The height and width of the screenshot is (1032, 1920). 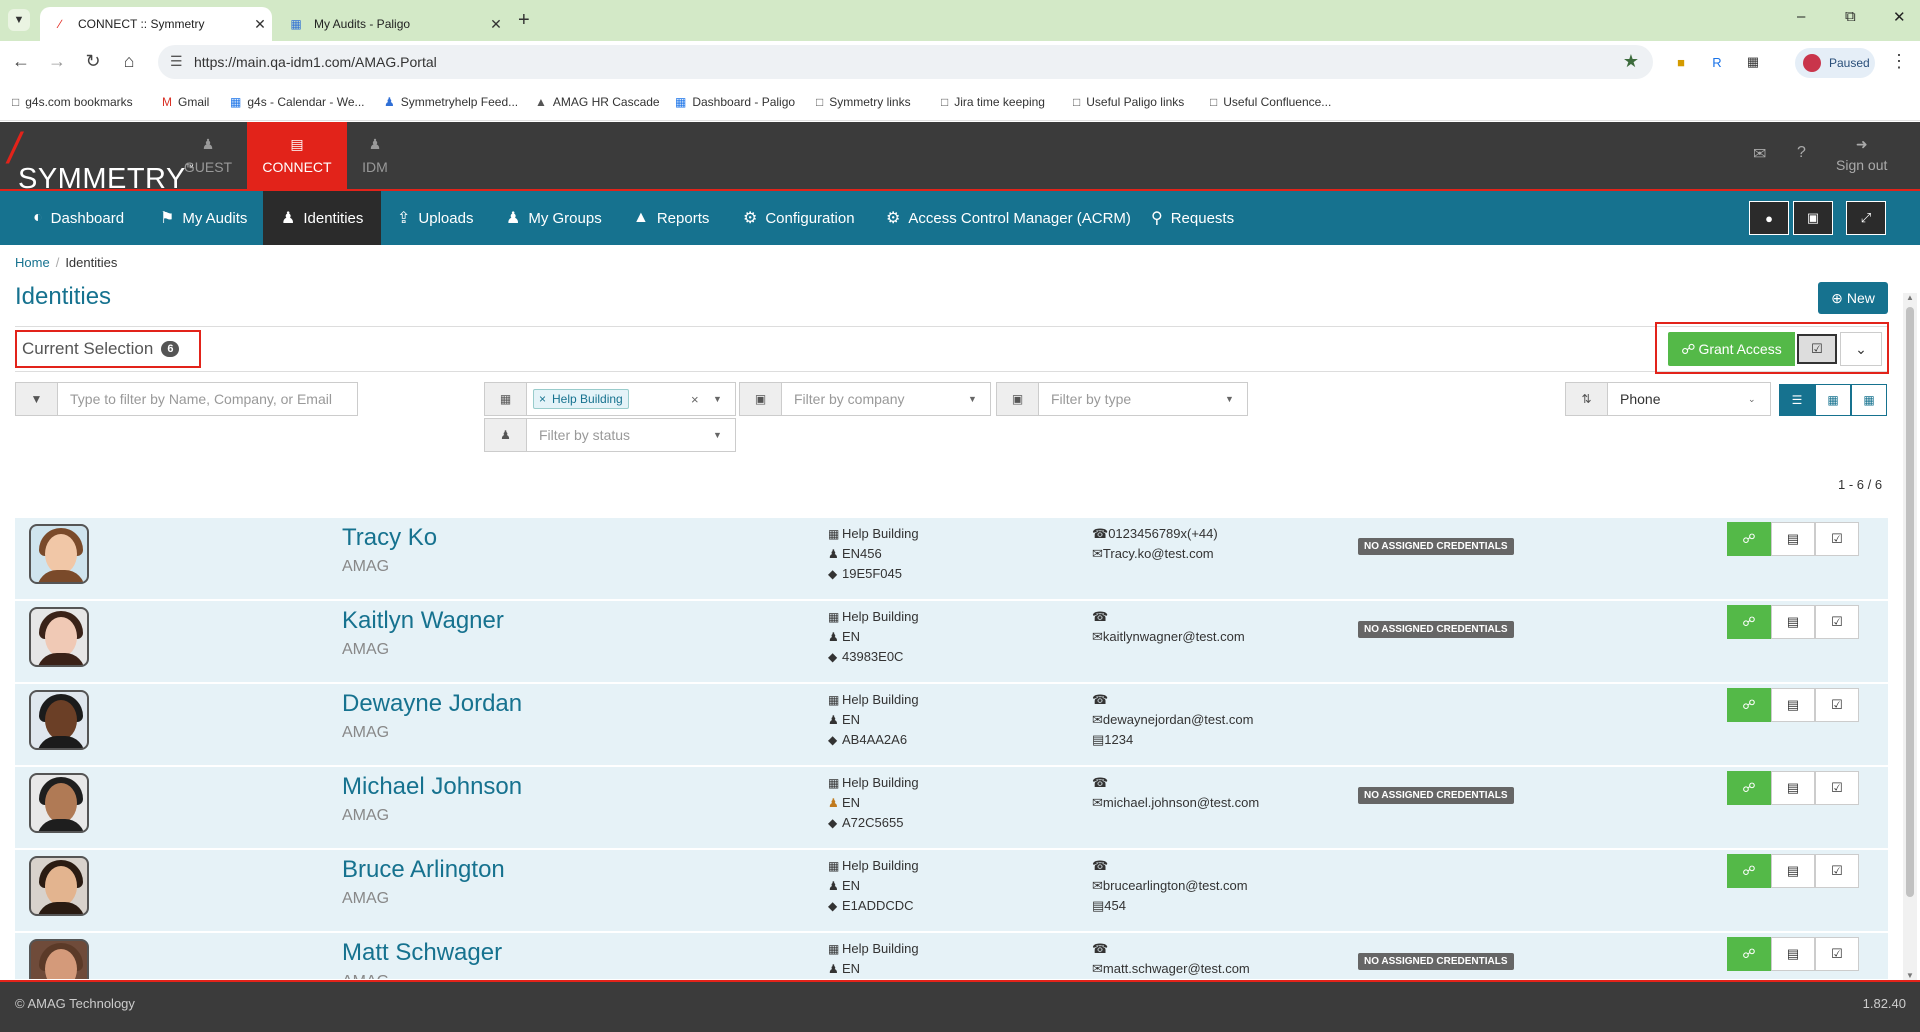 I want to click on breadcrumb-home: Home, so click(x=32, y=262).